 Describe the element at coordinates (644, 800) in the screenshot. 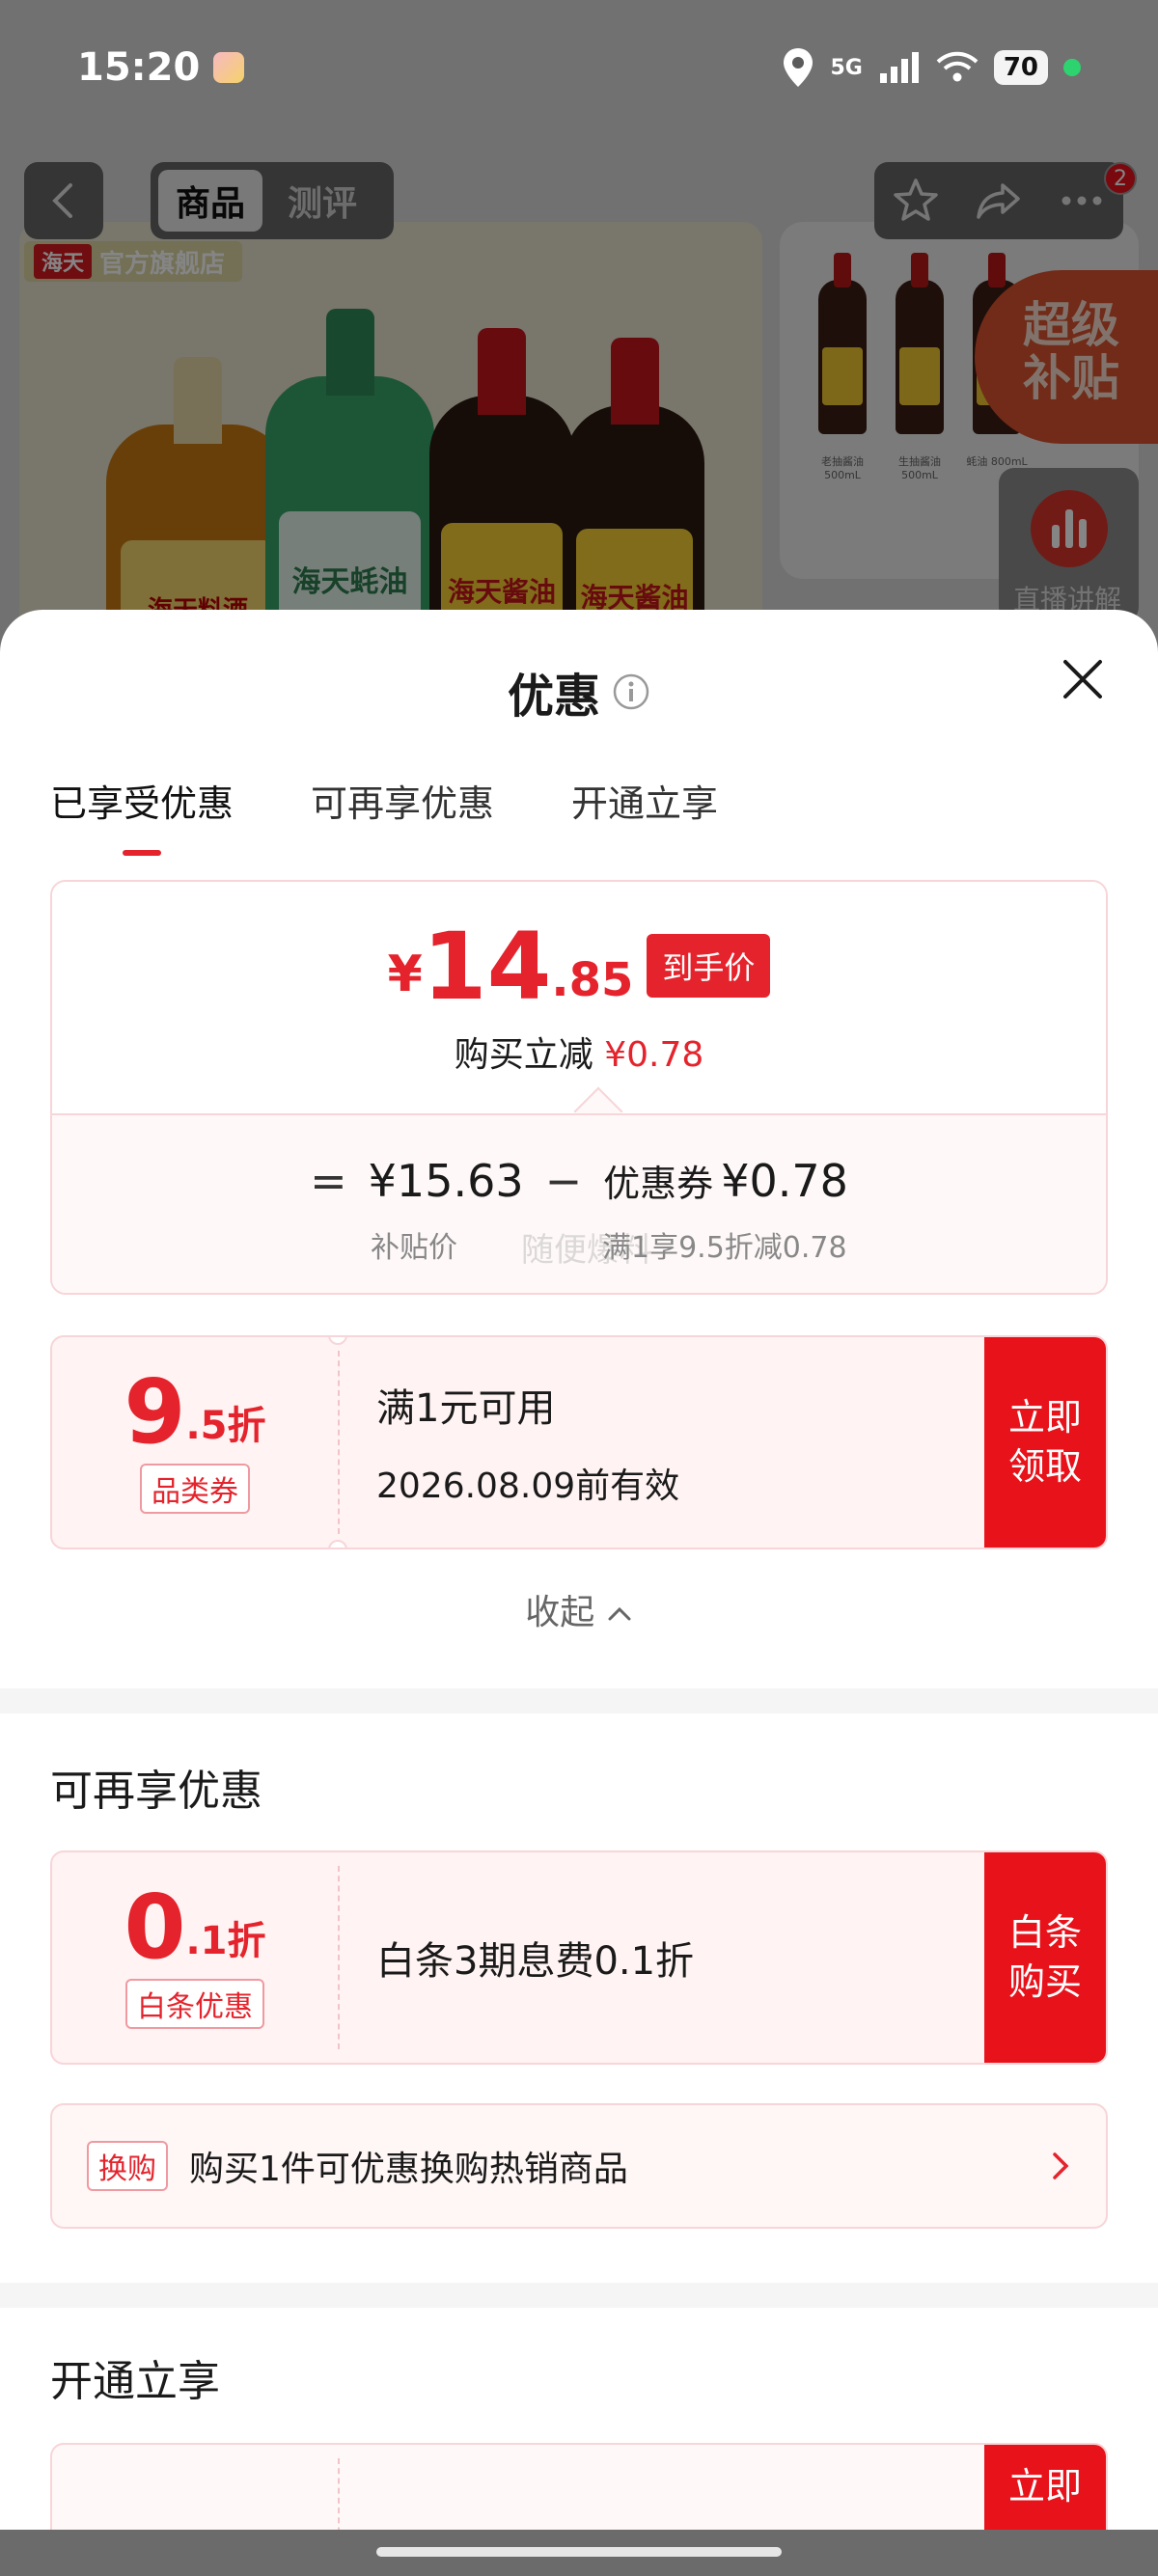

I see `tab-open-enjoy: 开通立享` at that location.